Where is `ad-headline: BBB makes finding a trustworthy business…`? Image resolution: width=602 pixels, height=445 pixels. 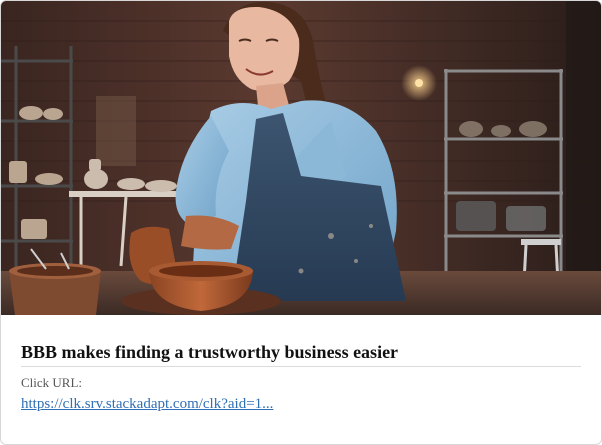 ad-headline: BBB makes finding a trustworthy business… is located at coordinates (301, 353).